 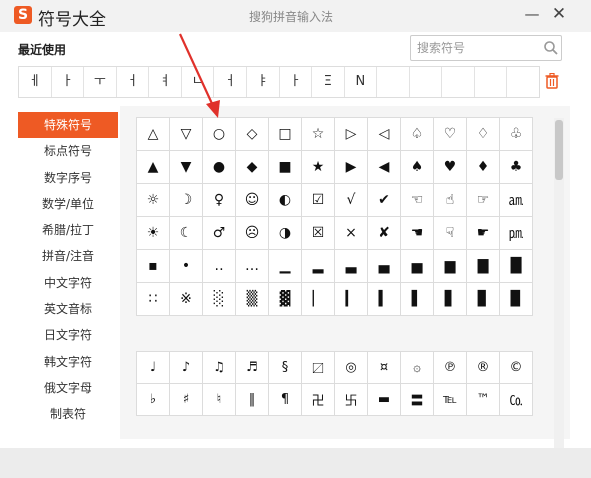 What do you see at coordinates (516, 233) in the screenshot?
I see `symbol-cell: ㏘` at bounding box center [516, 233].